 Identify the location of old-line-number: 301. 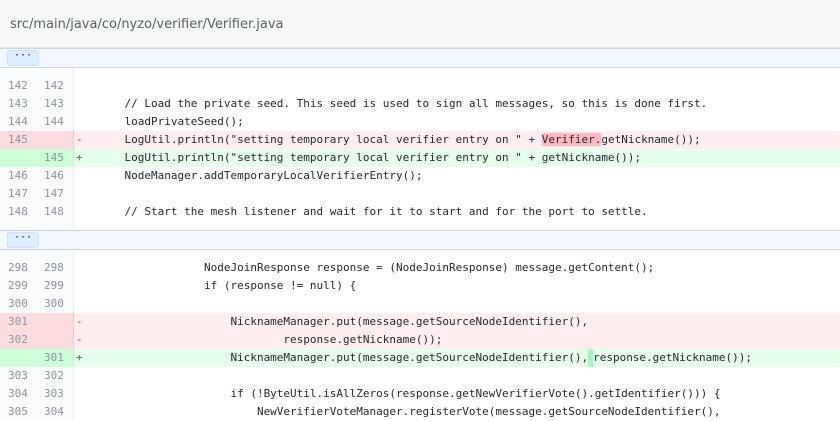
(19, 322).